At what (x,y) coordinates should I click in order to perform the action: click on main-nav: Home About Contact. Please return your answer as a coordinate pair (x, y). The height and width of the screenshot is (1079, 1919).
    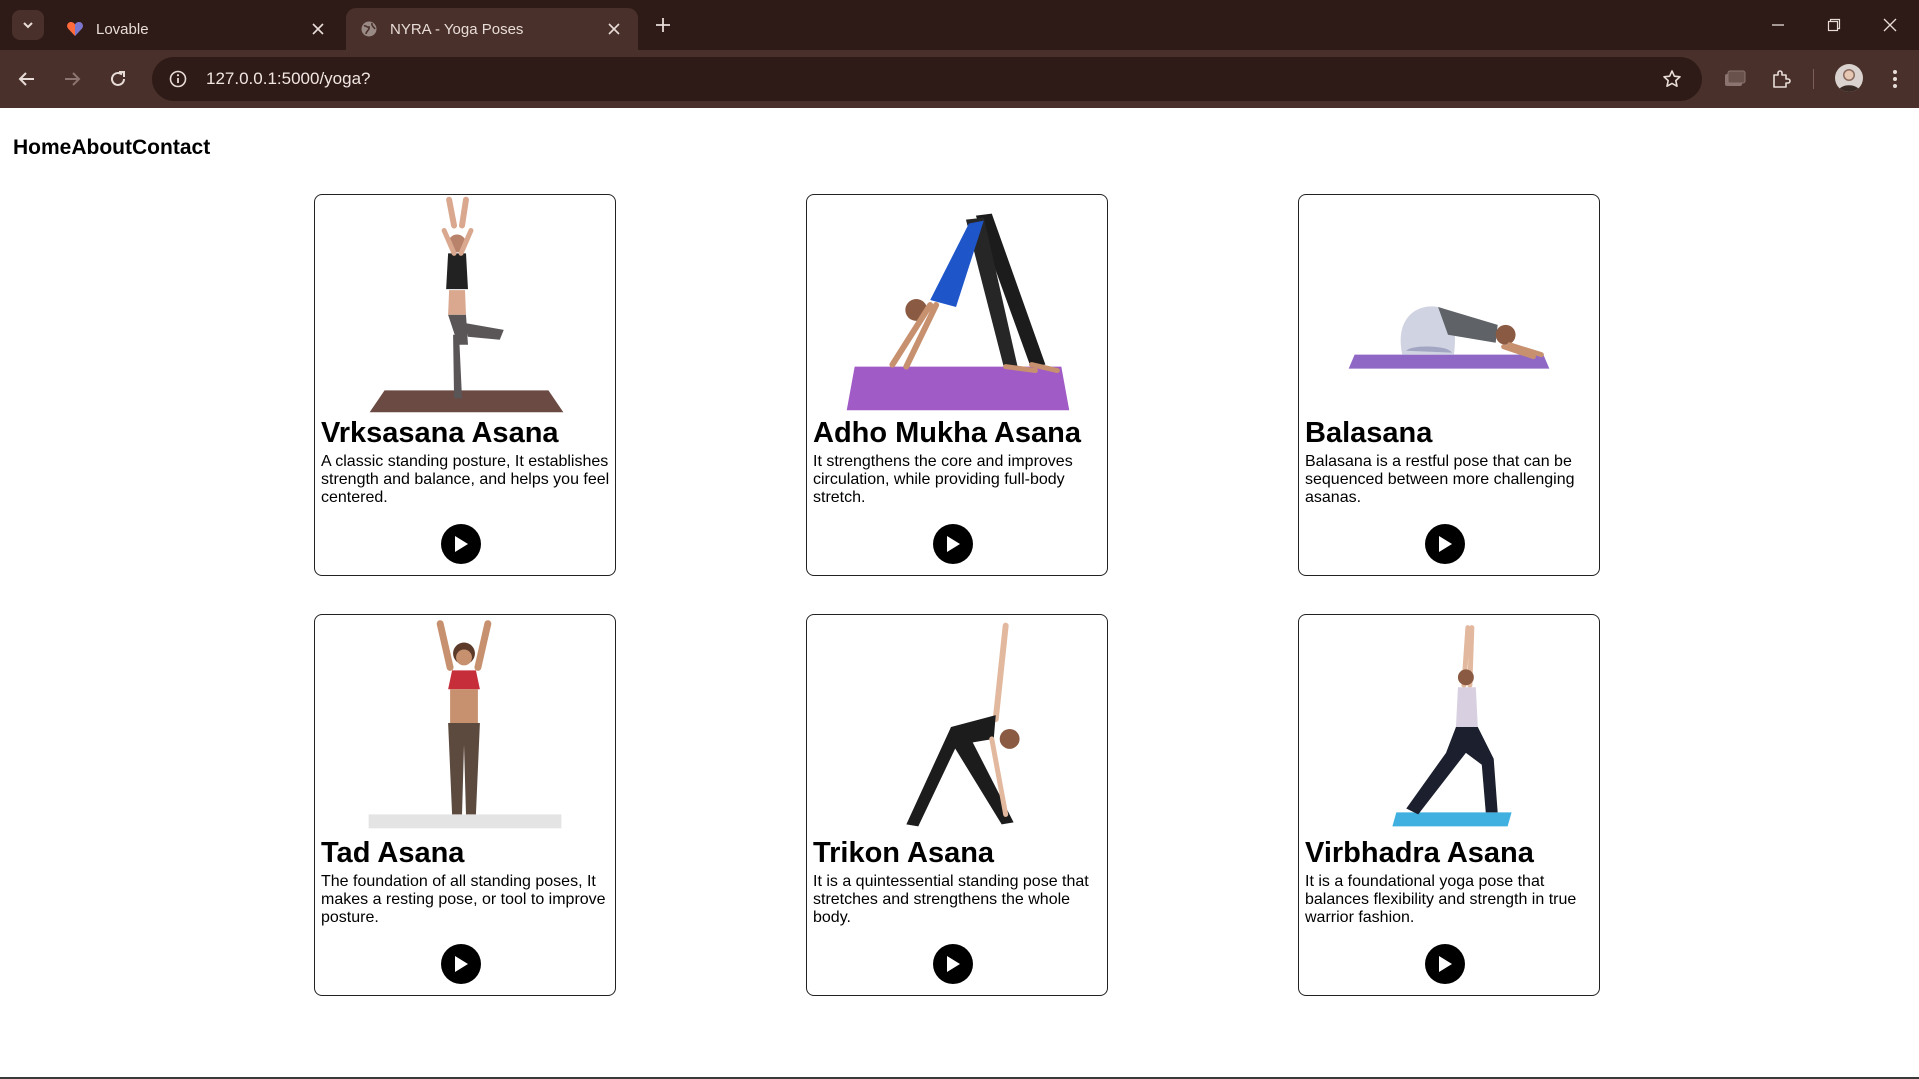
    Looking at the image, I should click on (111, 148).